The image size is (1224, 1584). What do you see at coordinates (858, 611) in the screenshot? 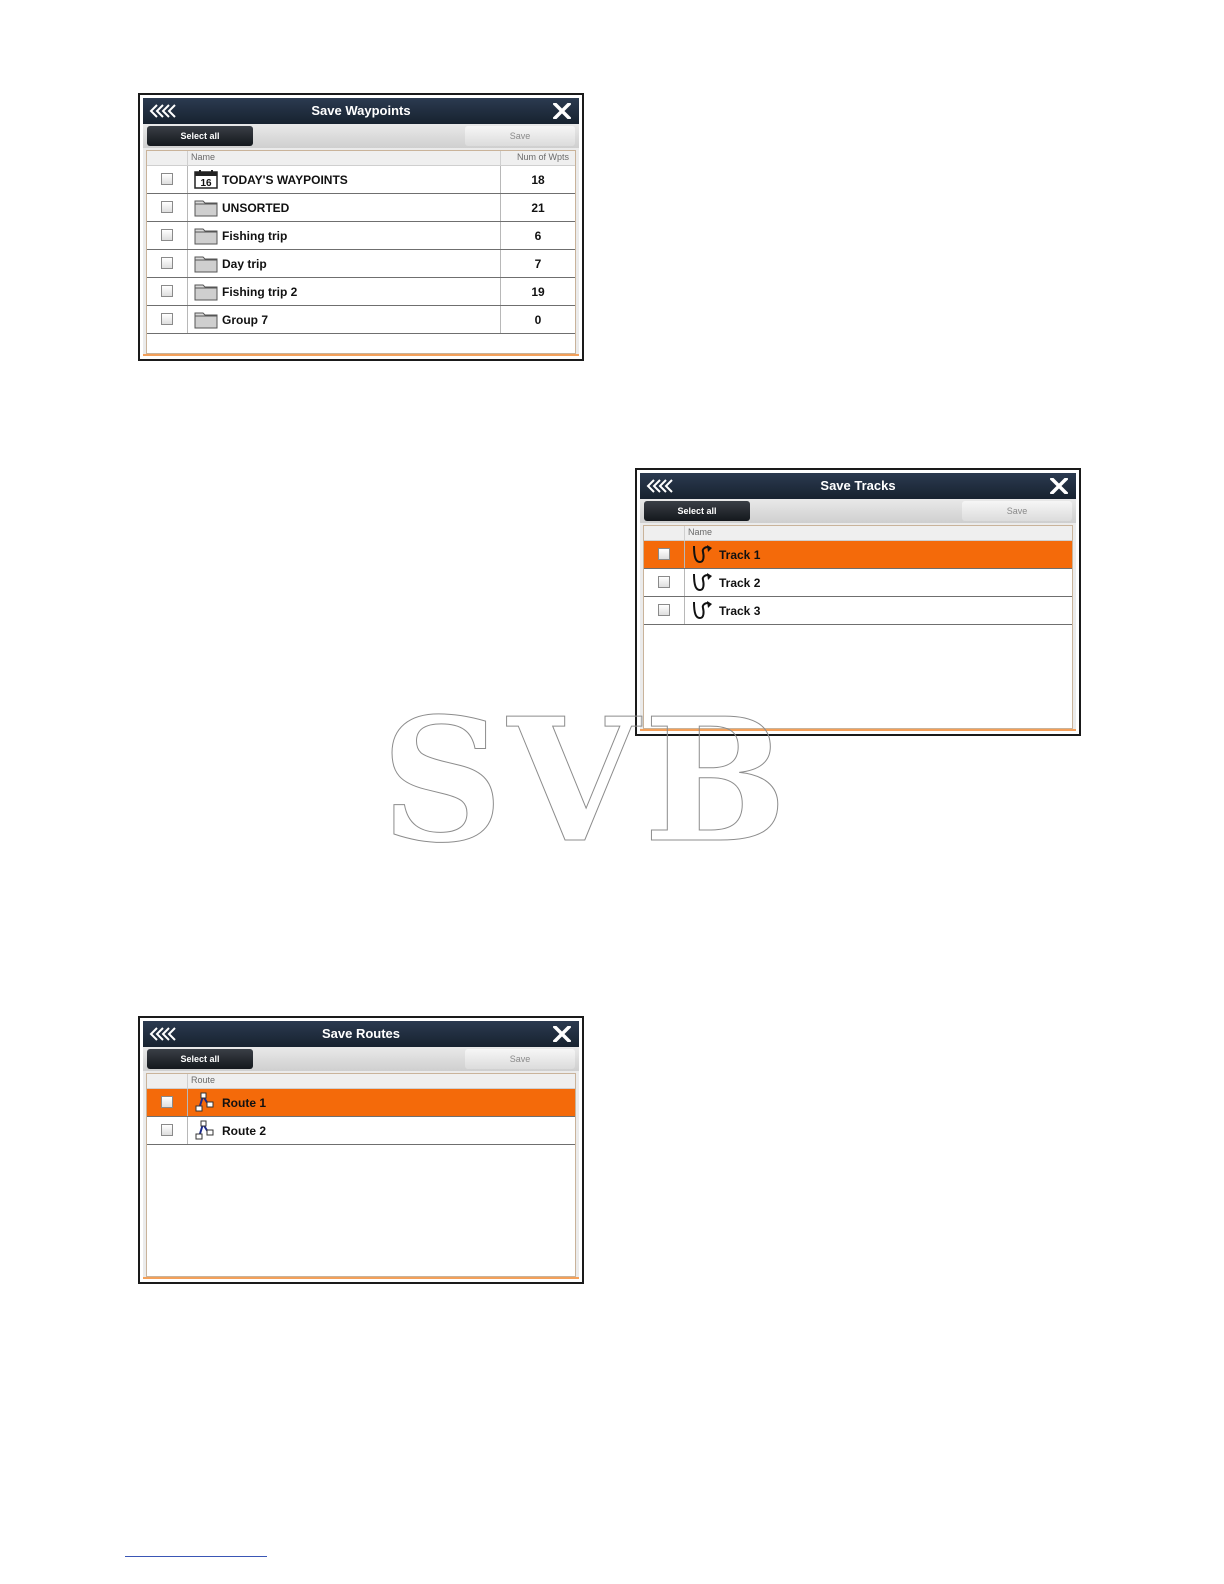
I see `table-row: Track 3` at bounding box center [858, 611].